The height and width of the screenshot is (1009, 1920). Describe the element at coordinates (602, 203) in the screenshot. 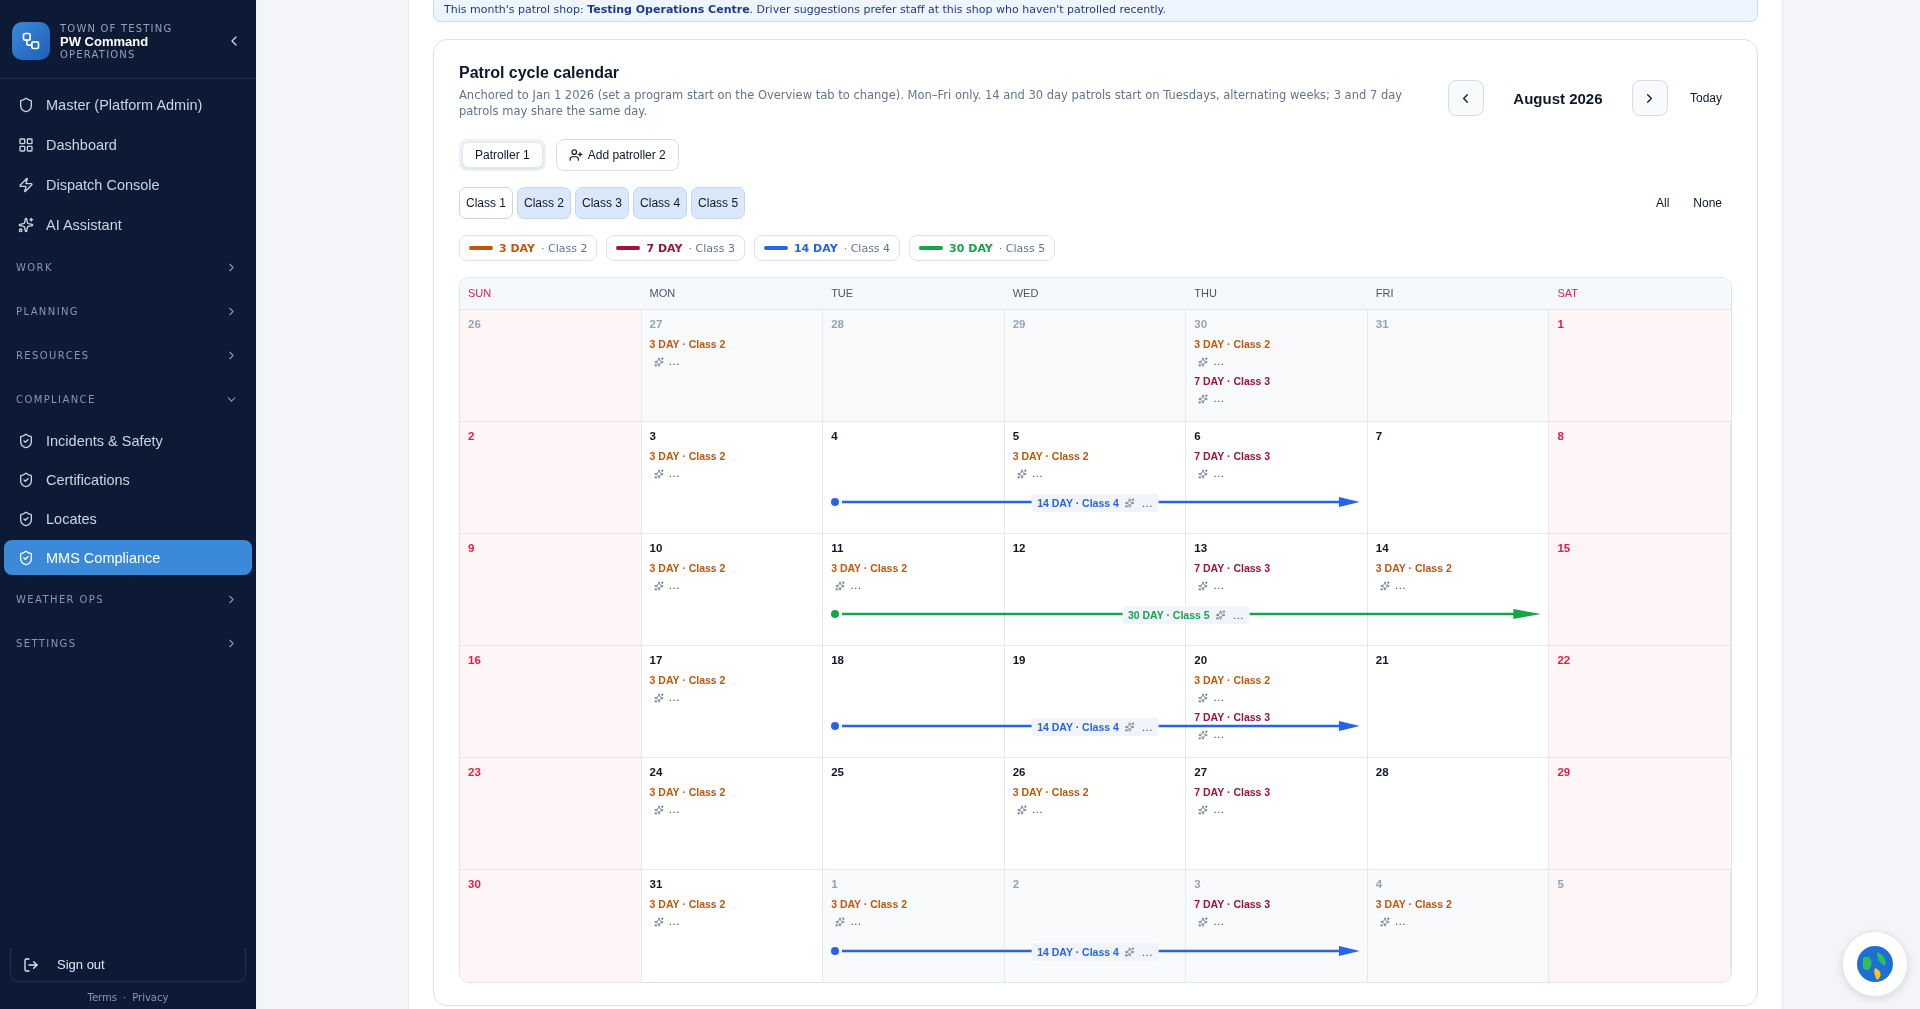

I see `class-filter-chip: Class 3` at that location.